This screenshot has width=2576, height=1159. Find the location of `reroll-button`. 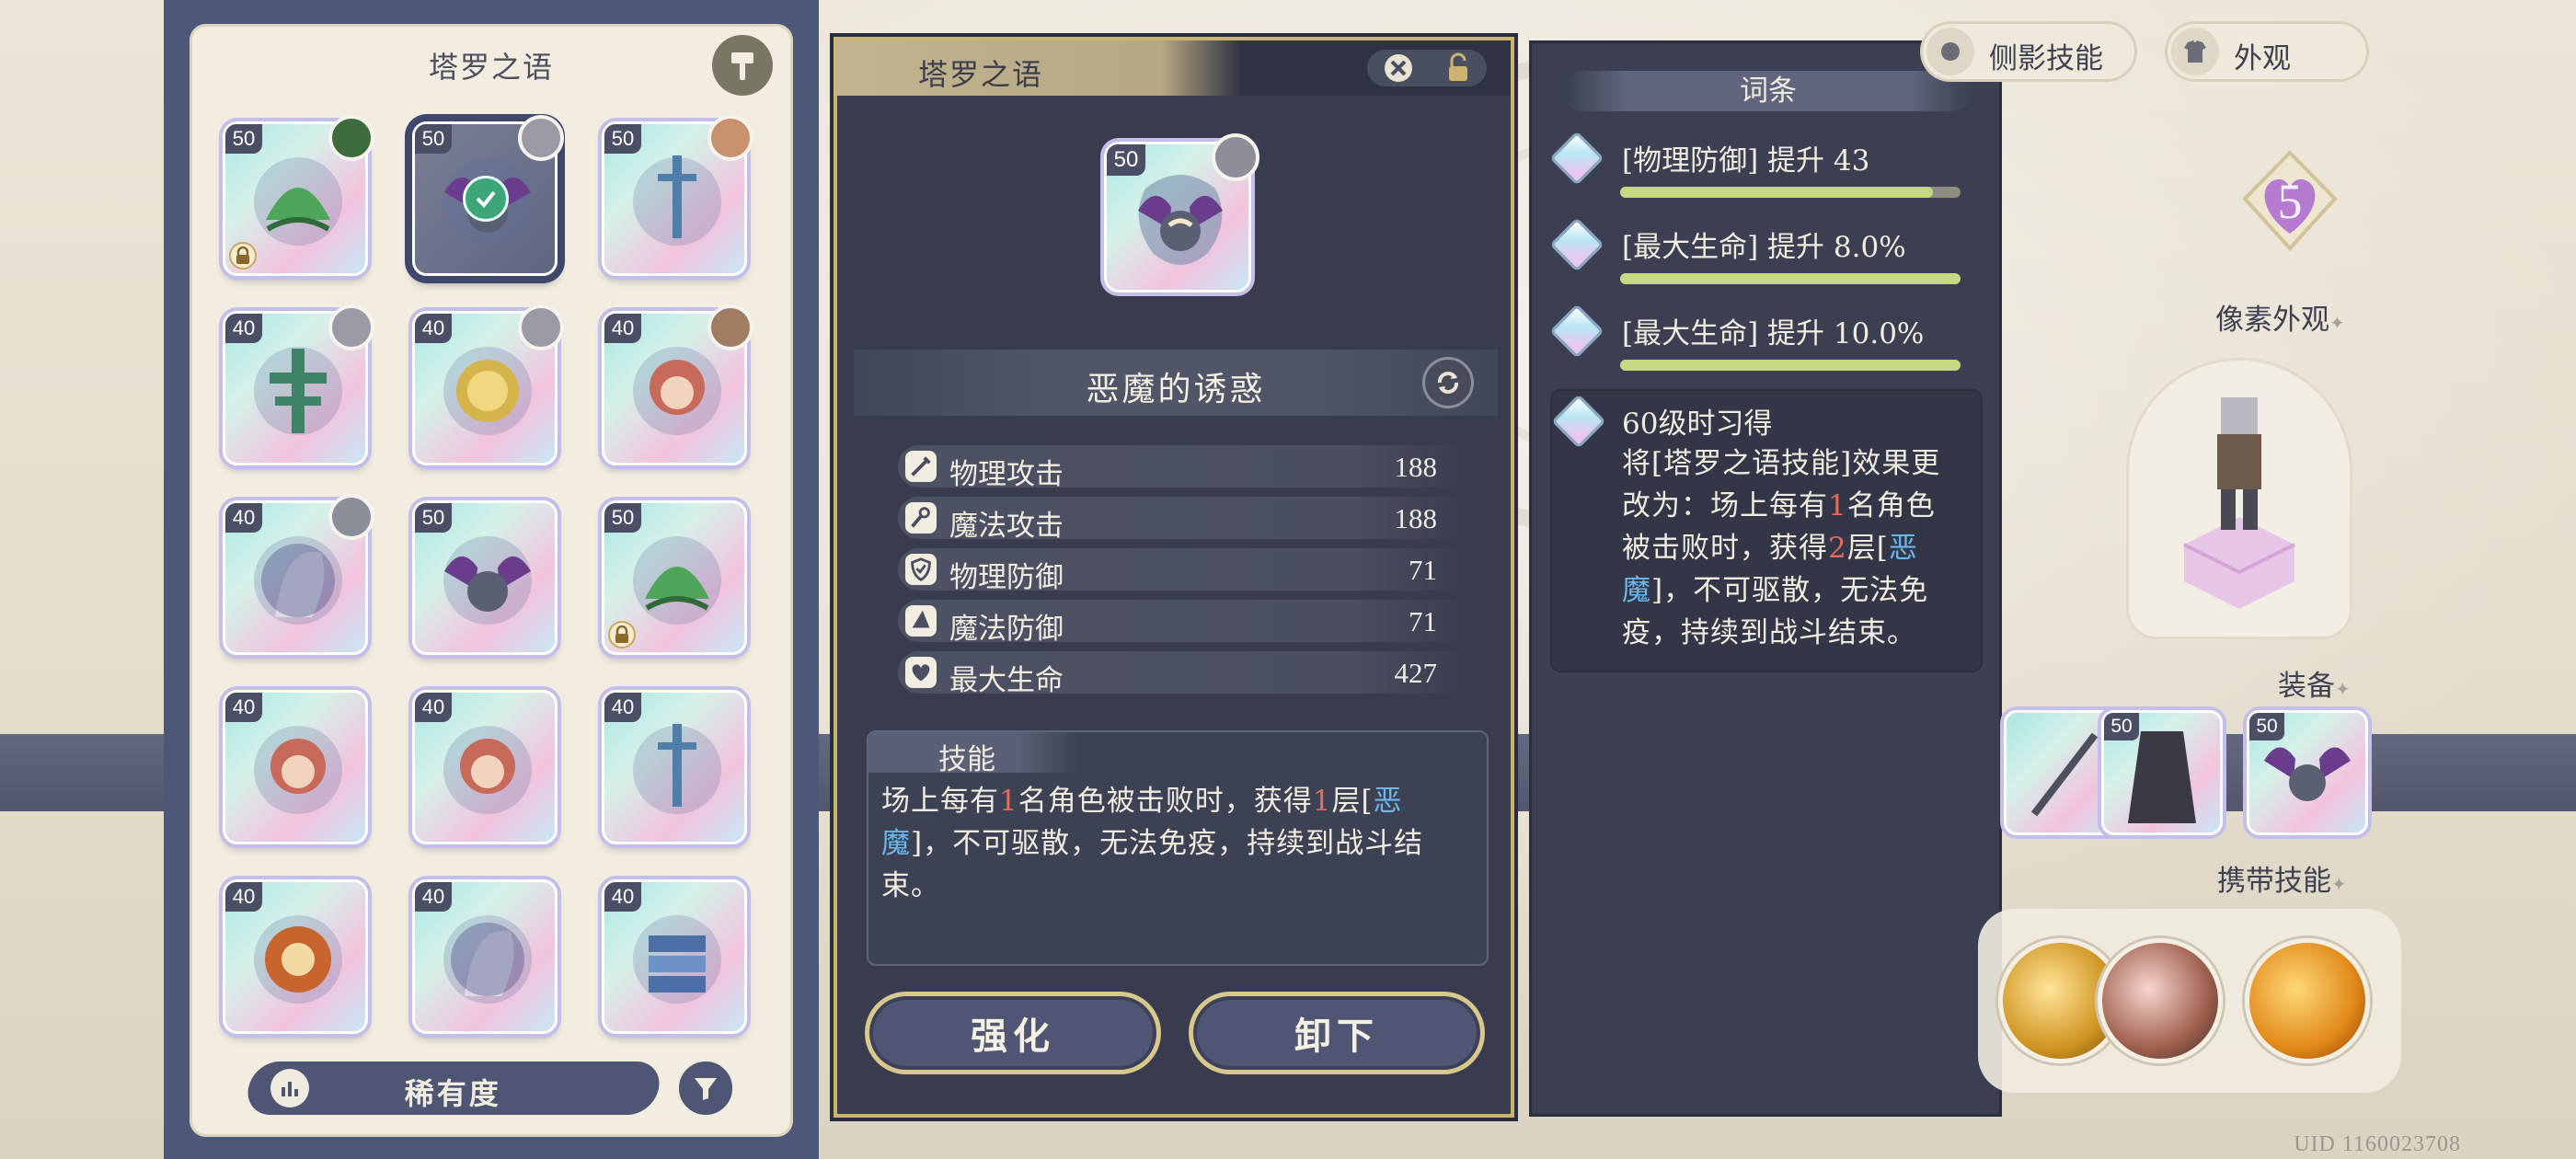

reroll-button is located at coordinates (1448, 382).